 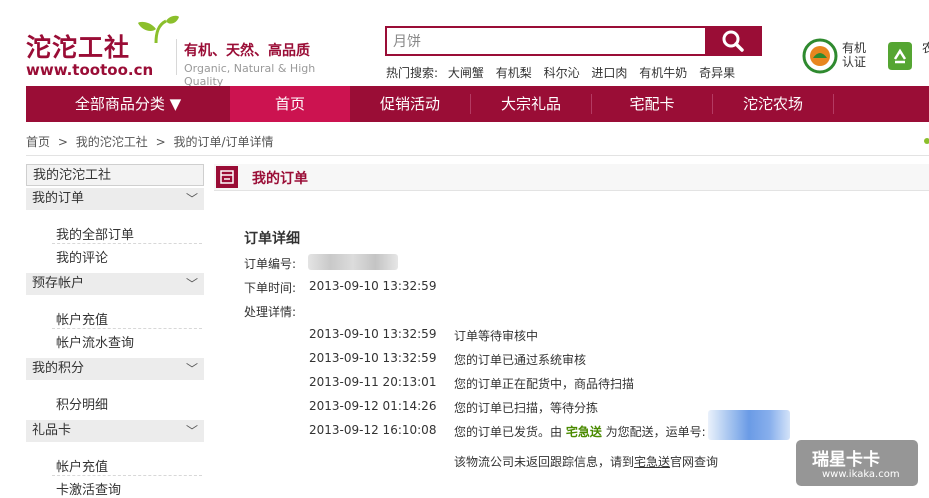 I want to click on tracking-note: 该物流公司未返回跟踪信息，请到宅急送官网查询, so click(x=586, y=461).